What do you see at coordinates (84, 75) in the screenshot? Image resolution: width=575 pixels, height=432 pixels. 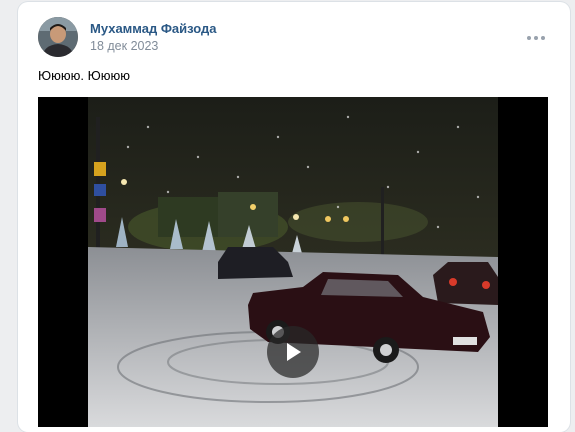 I see `post-text: Юююю. Юююю` at bounding box center [84, 75].